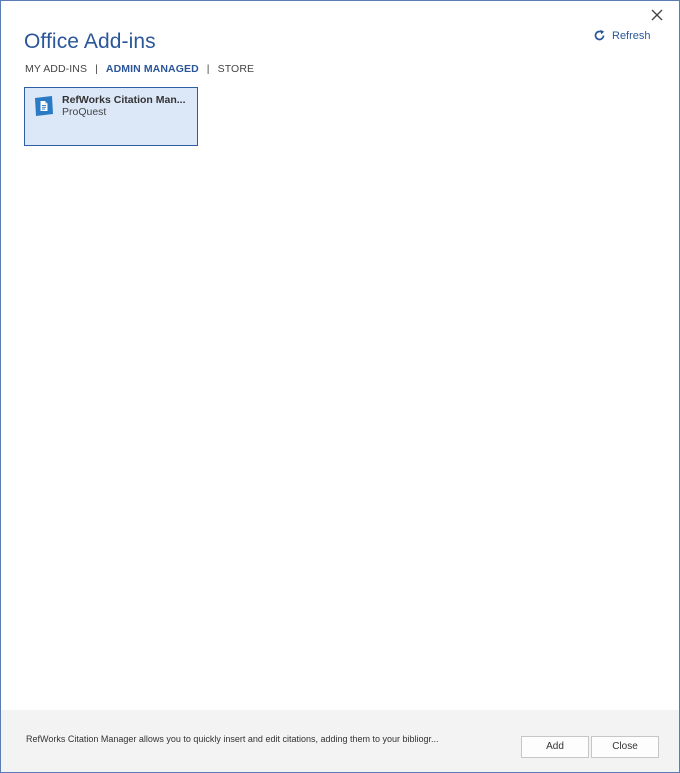 This screenshot has height=773, width=680. I want to click on add-button: Add, so click(555, 747).